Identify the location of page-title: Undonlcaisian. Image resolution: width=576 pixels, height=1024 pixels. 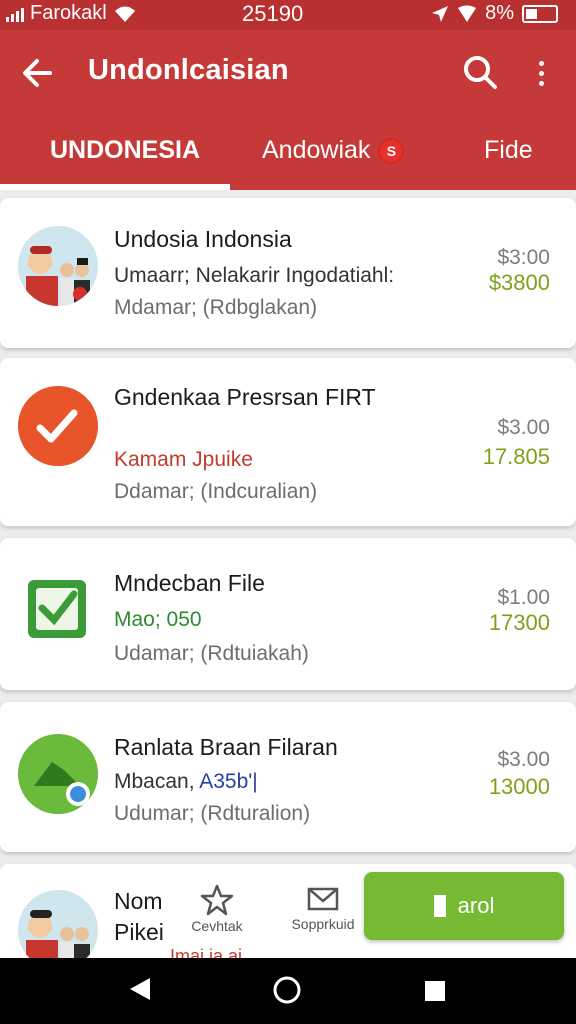
(188, 70).